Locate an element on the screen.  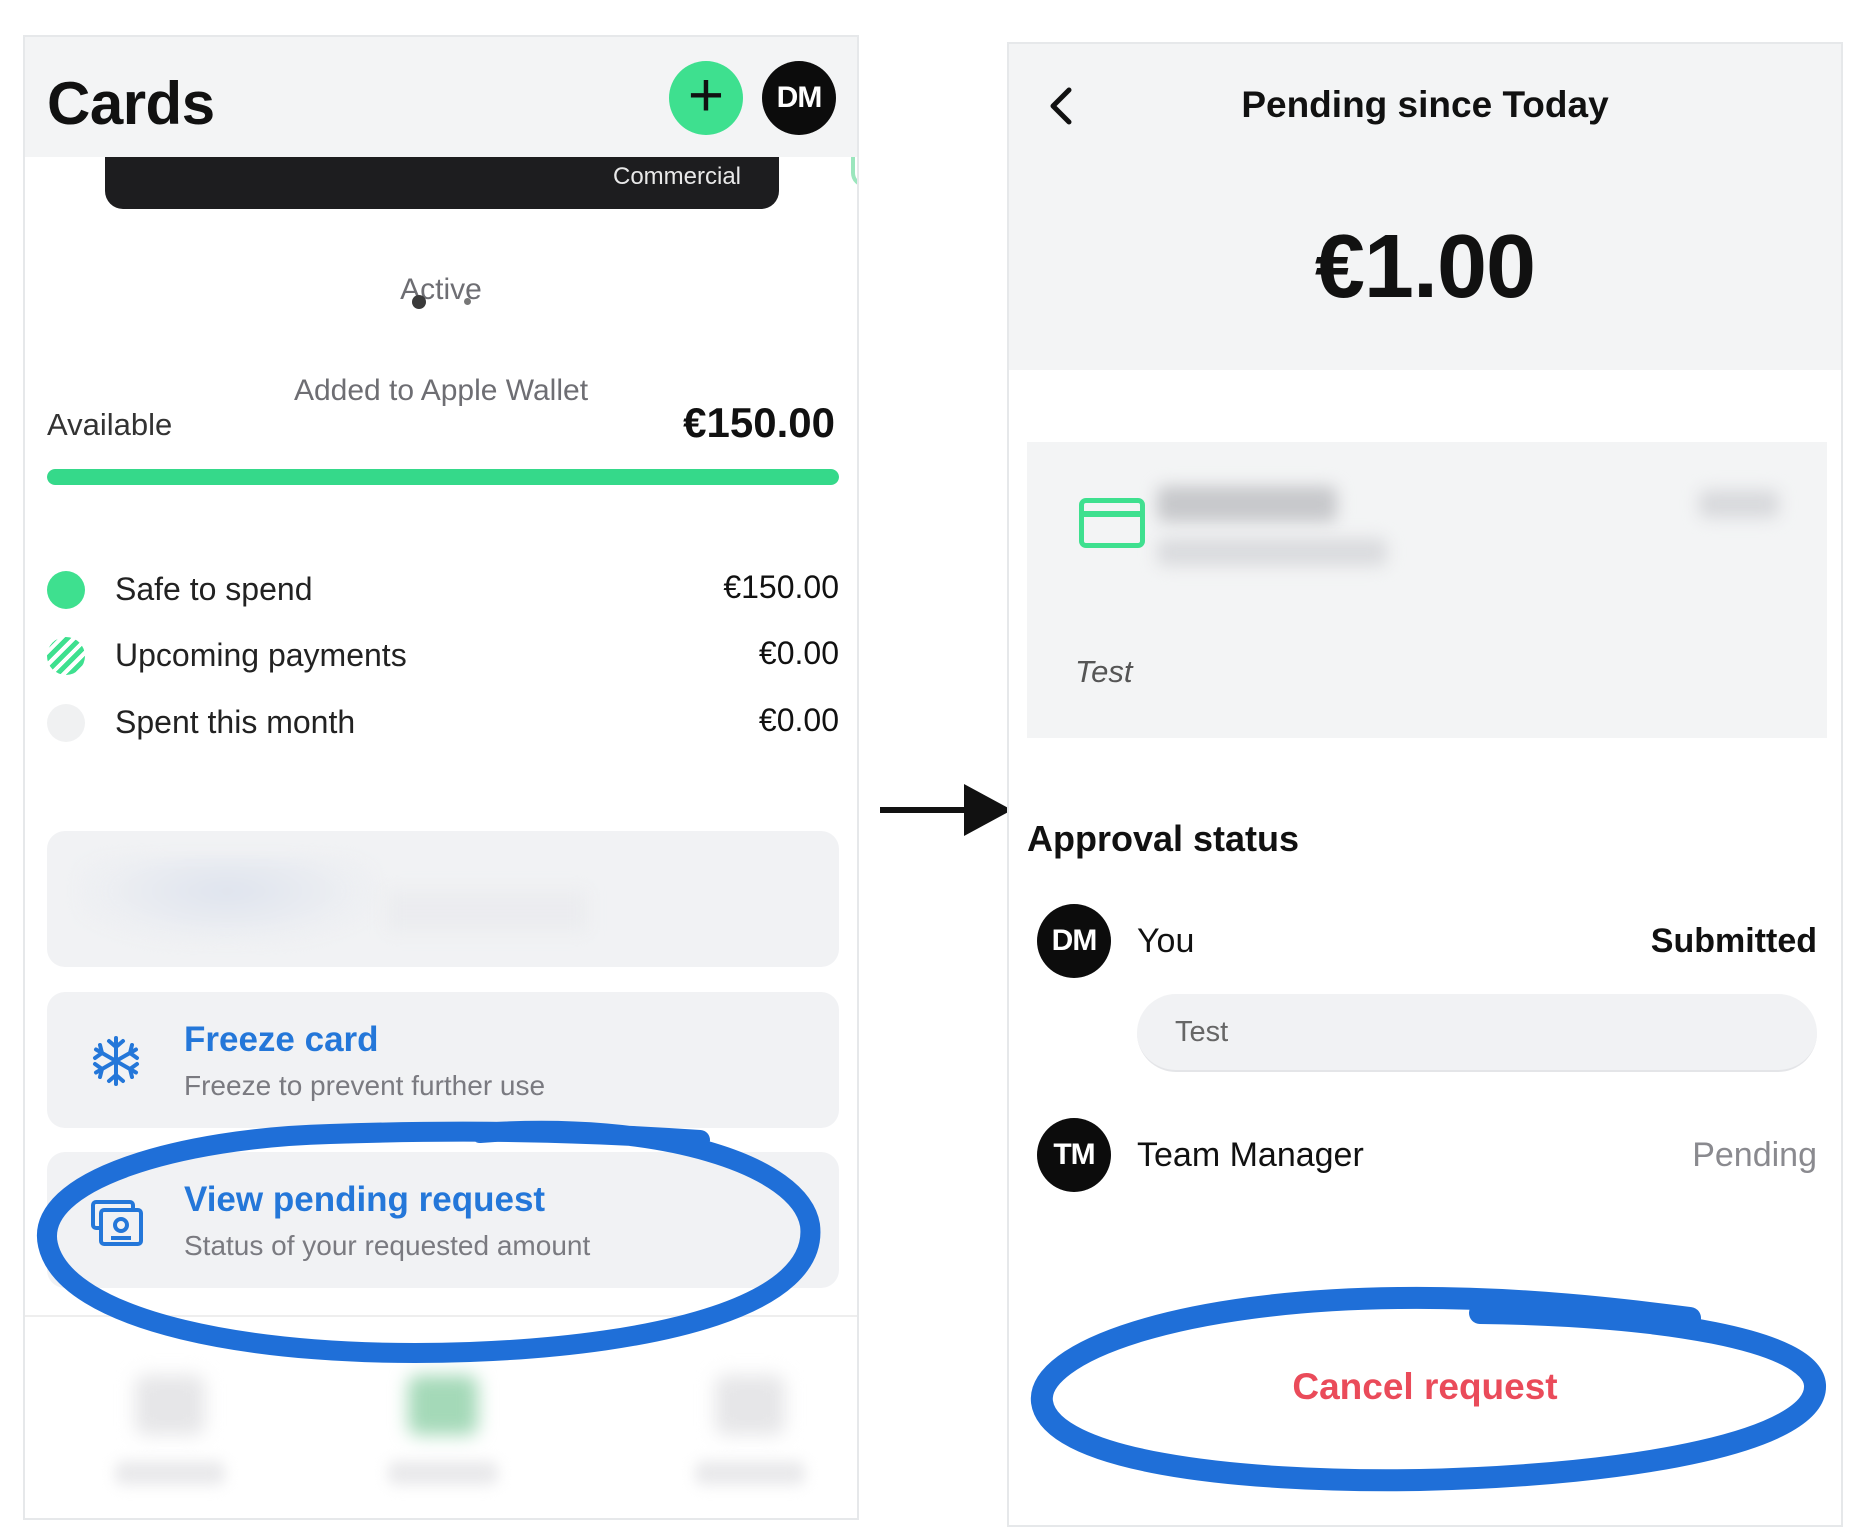
approver-row: TM Team Manager Pending is located at coordinates (1427, 1158).